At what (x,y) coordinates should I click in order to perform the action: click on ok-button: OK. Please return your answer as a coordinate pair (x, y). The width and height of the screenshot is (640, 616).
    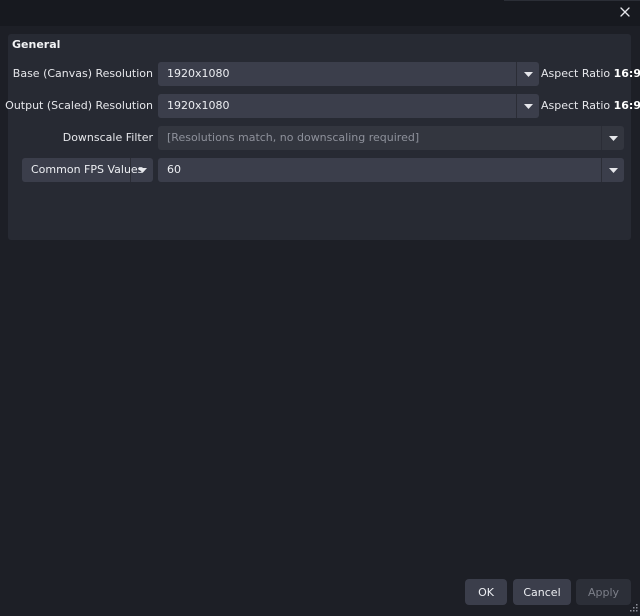
    Looking at the image, I should click on (486, 592).